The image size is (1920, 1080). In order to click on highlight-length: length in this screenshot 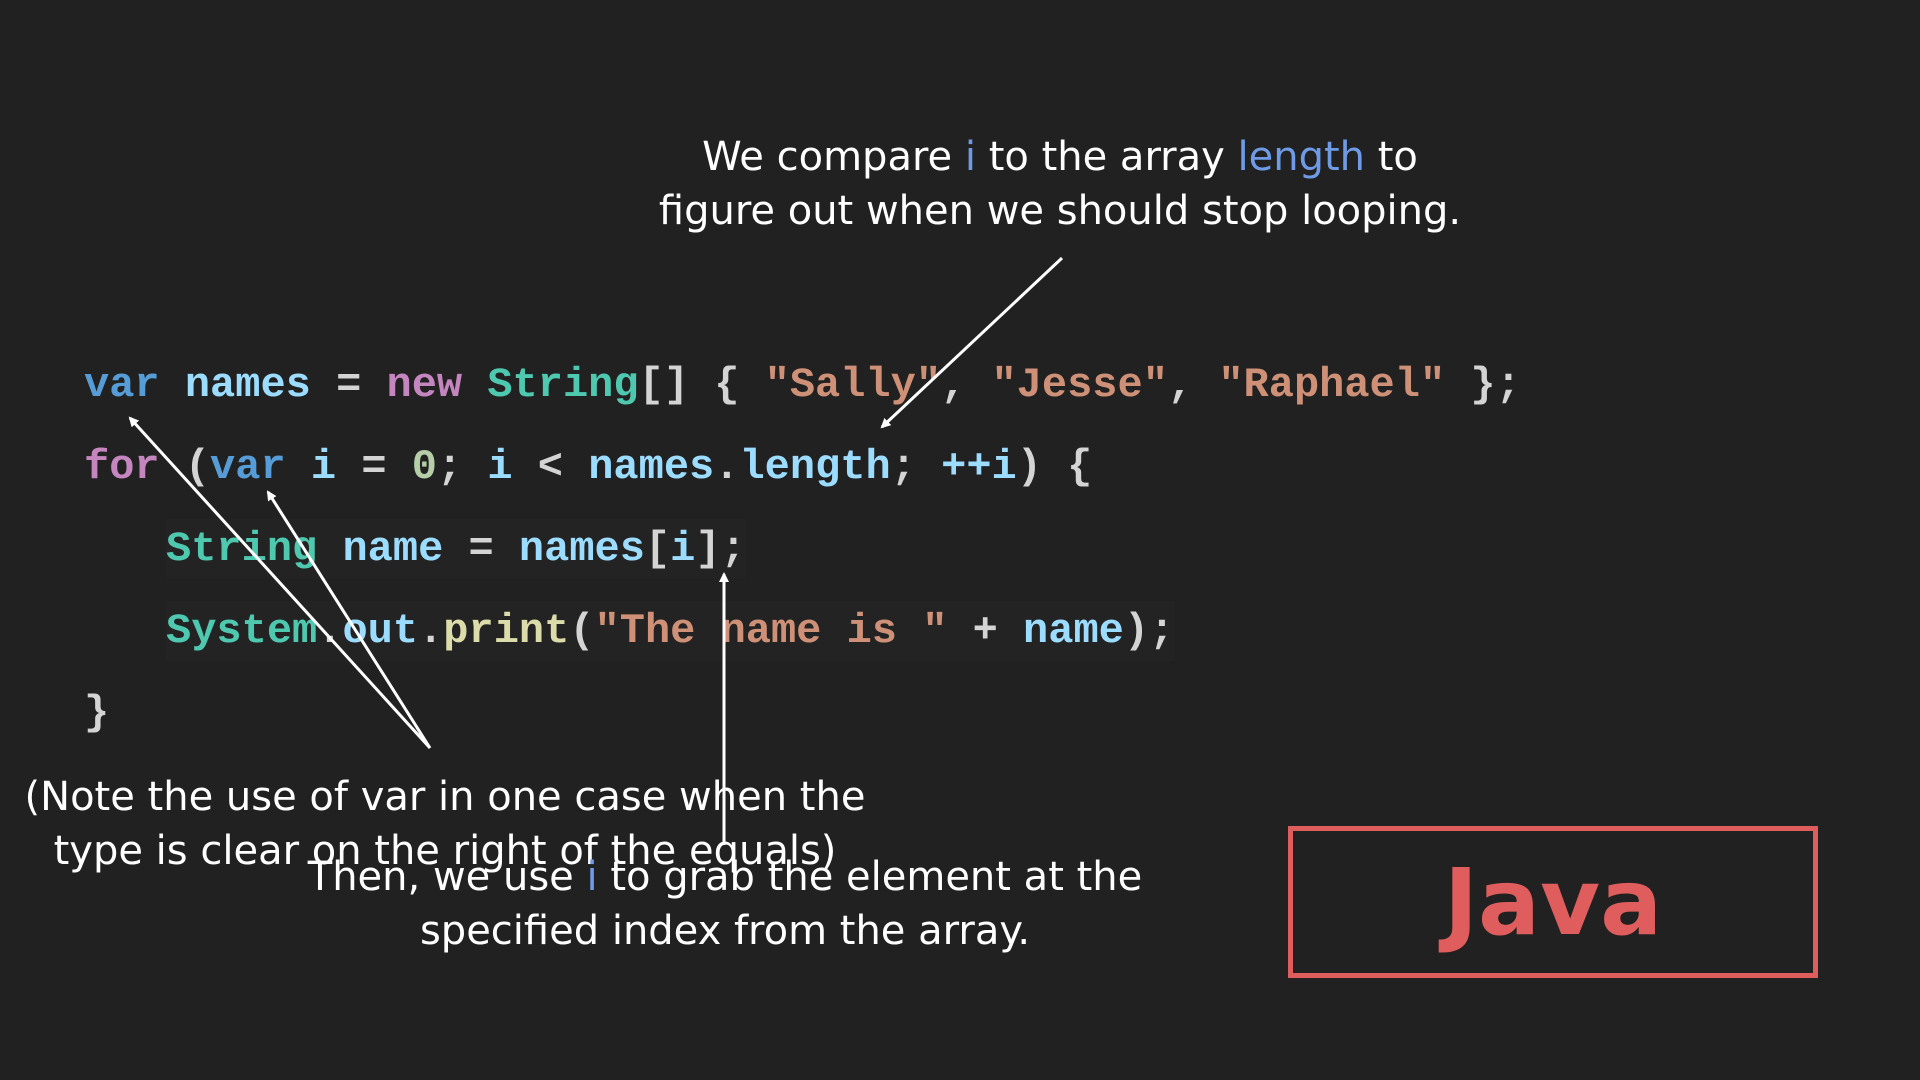, I will do `click(1301, 157)`.